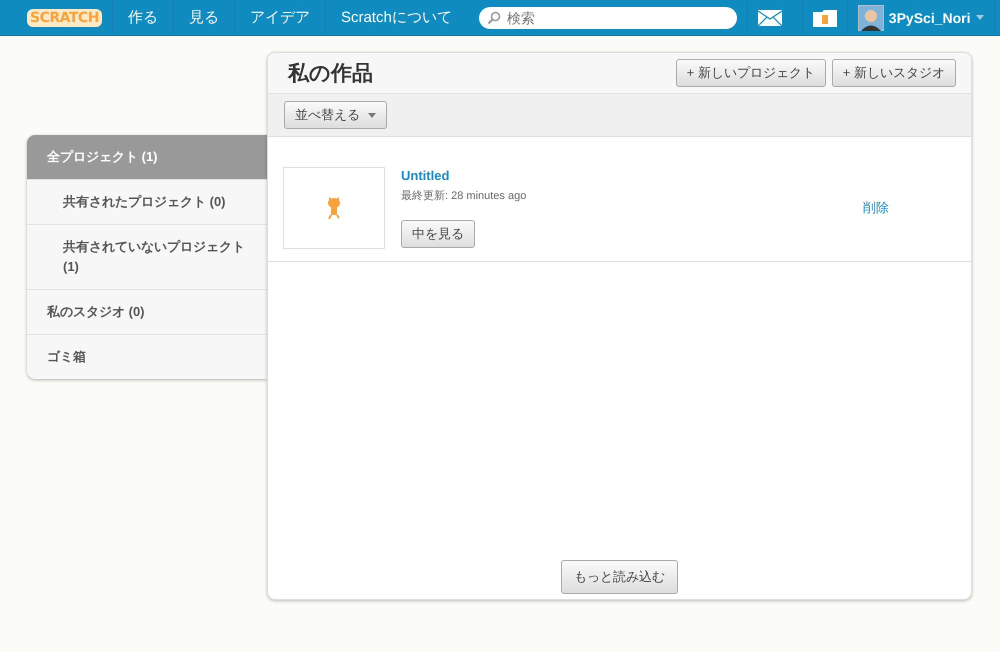  What do you see at coordinates (751, 73) in the screenshot?
I see `new-button: + 新しいプロジェクト` at bounding box center [751, 73].